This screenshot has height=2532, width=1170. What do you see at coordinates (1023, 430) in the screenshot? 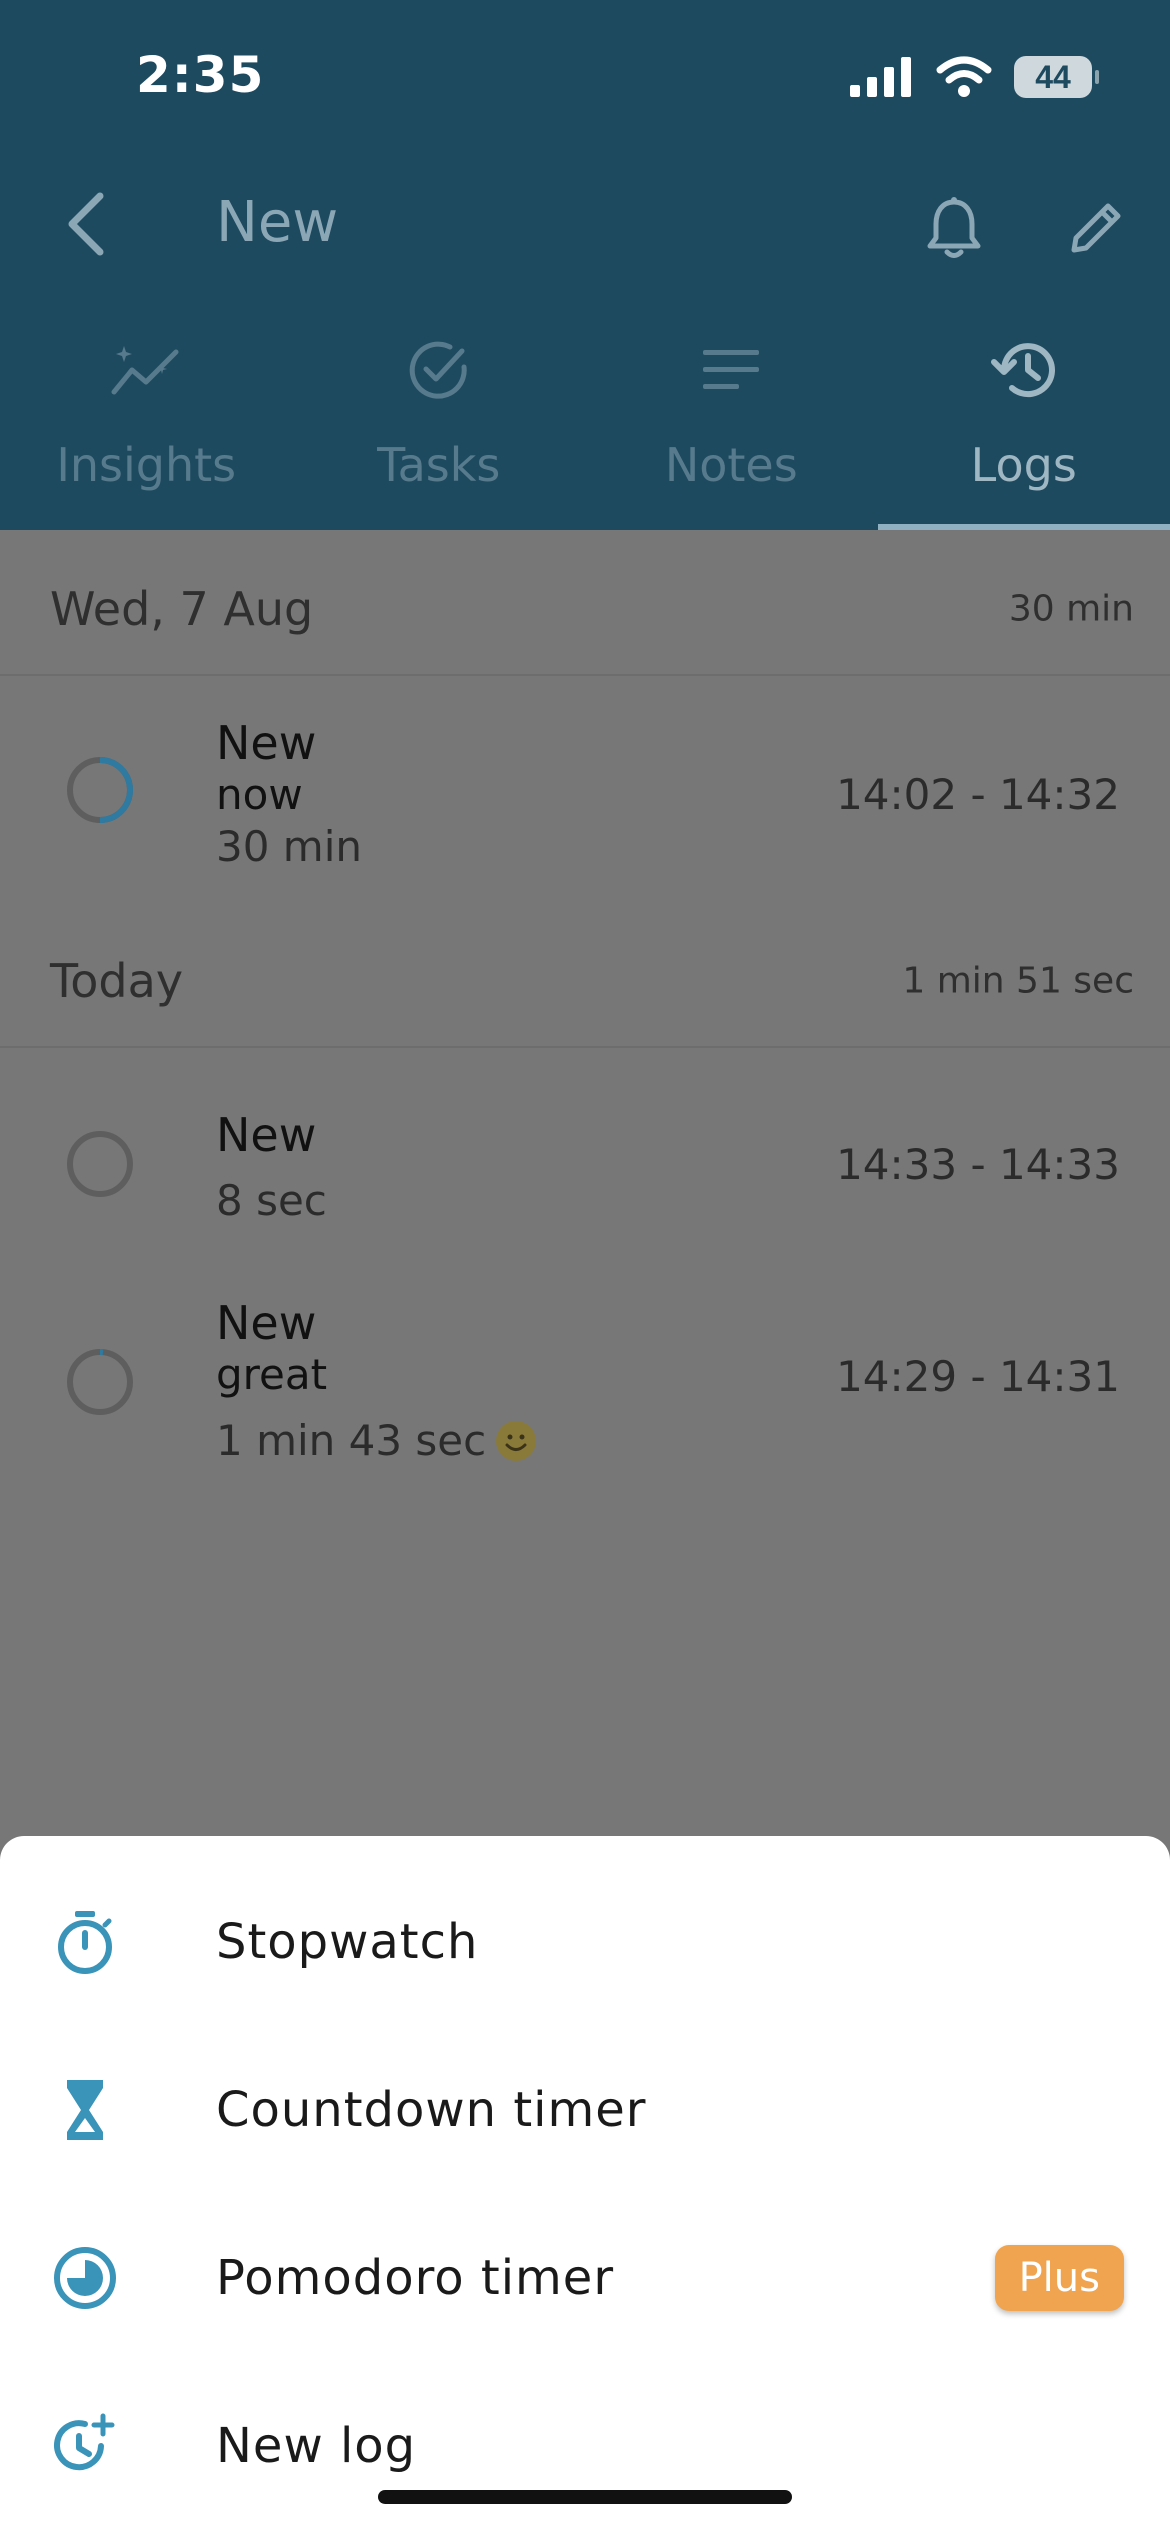
I see `tab-logs: Logs` at bounding box center [1023, 430].